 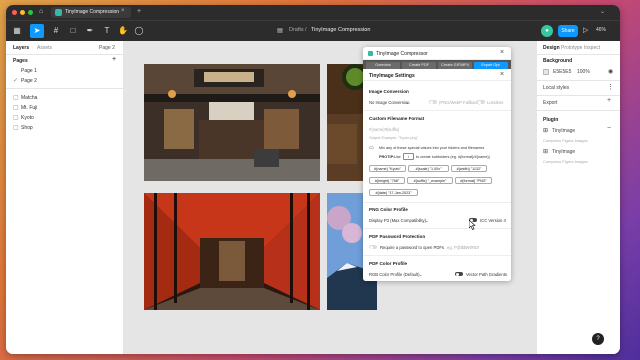 What do you see at coordinates (585, 30) in the screenshot?
I see `present-icon: ▷` at bounding box center [585, 30].